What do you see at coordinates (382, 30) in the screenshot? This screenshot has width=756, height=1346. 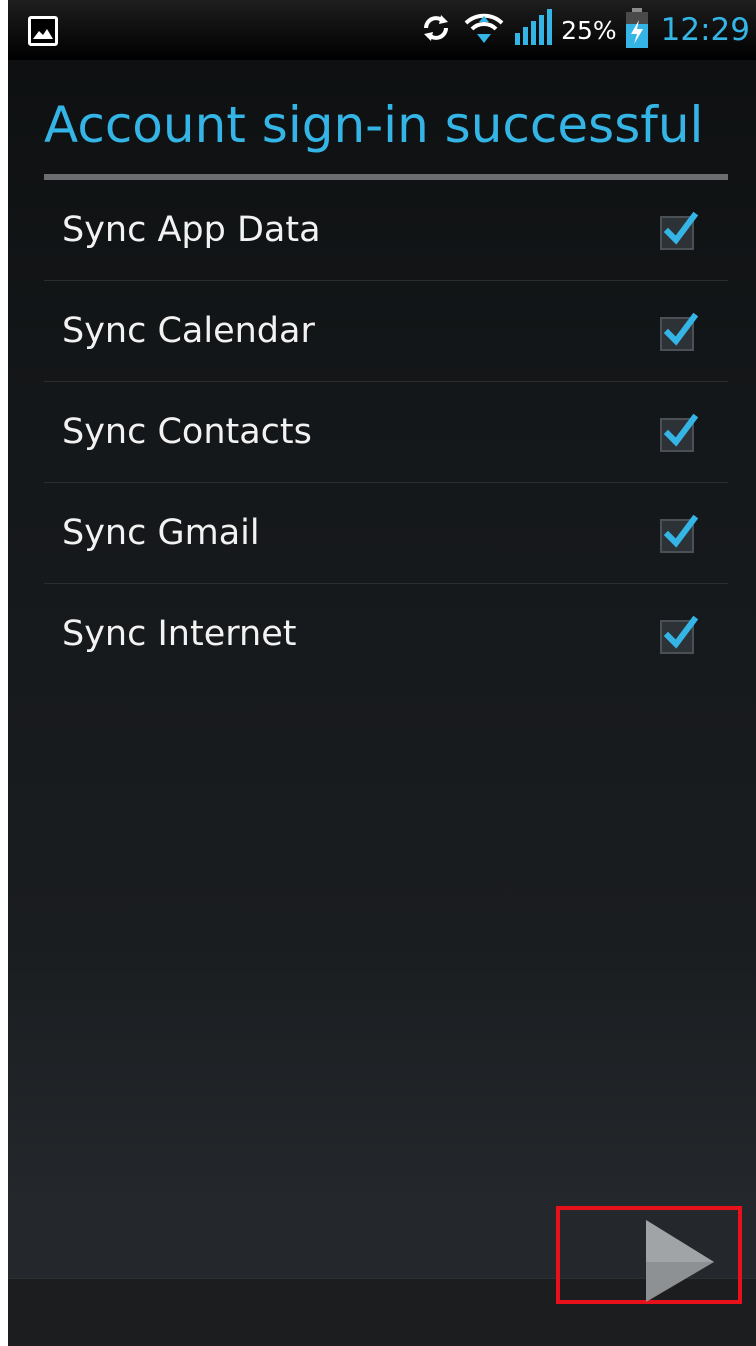 I see `status-bar: 25% 12:29` at bounding box center [382, 30].